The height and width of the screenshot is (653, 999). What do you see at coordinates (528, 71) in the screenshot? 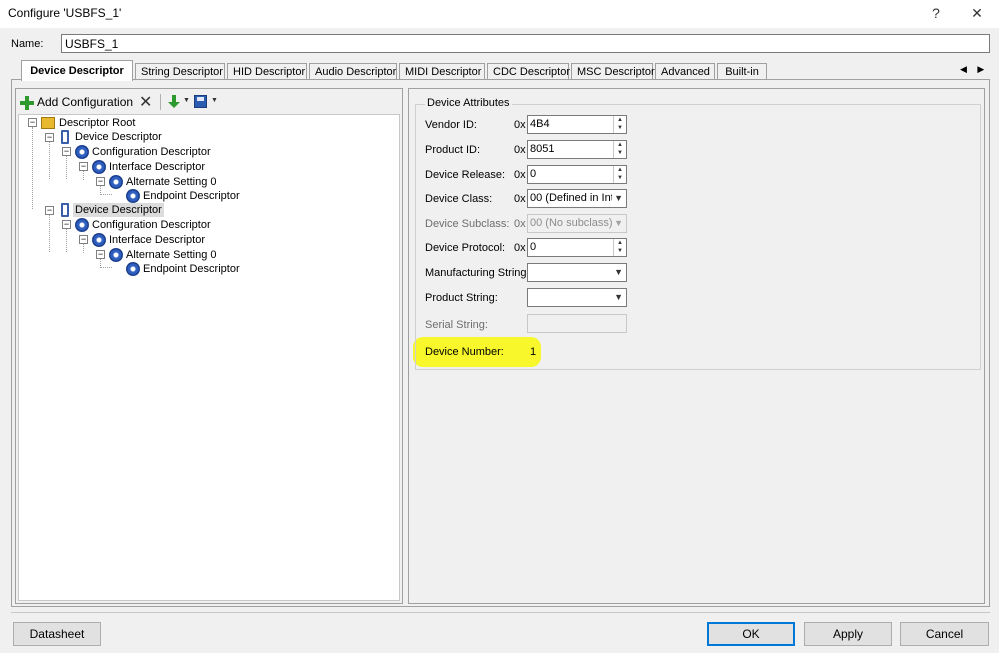
I see `tab-cdc-descriptor: CDC Descriptor` at bounding box center [528, 71].